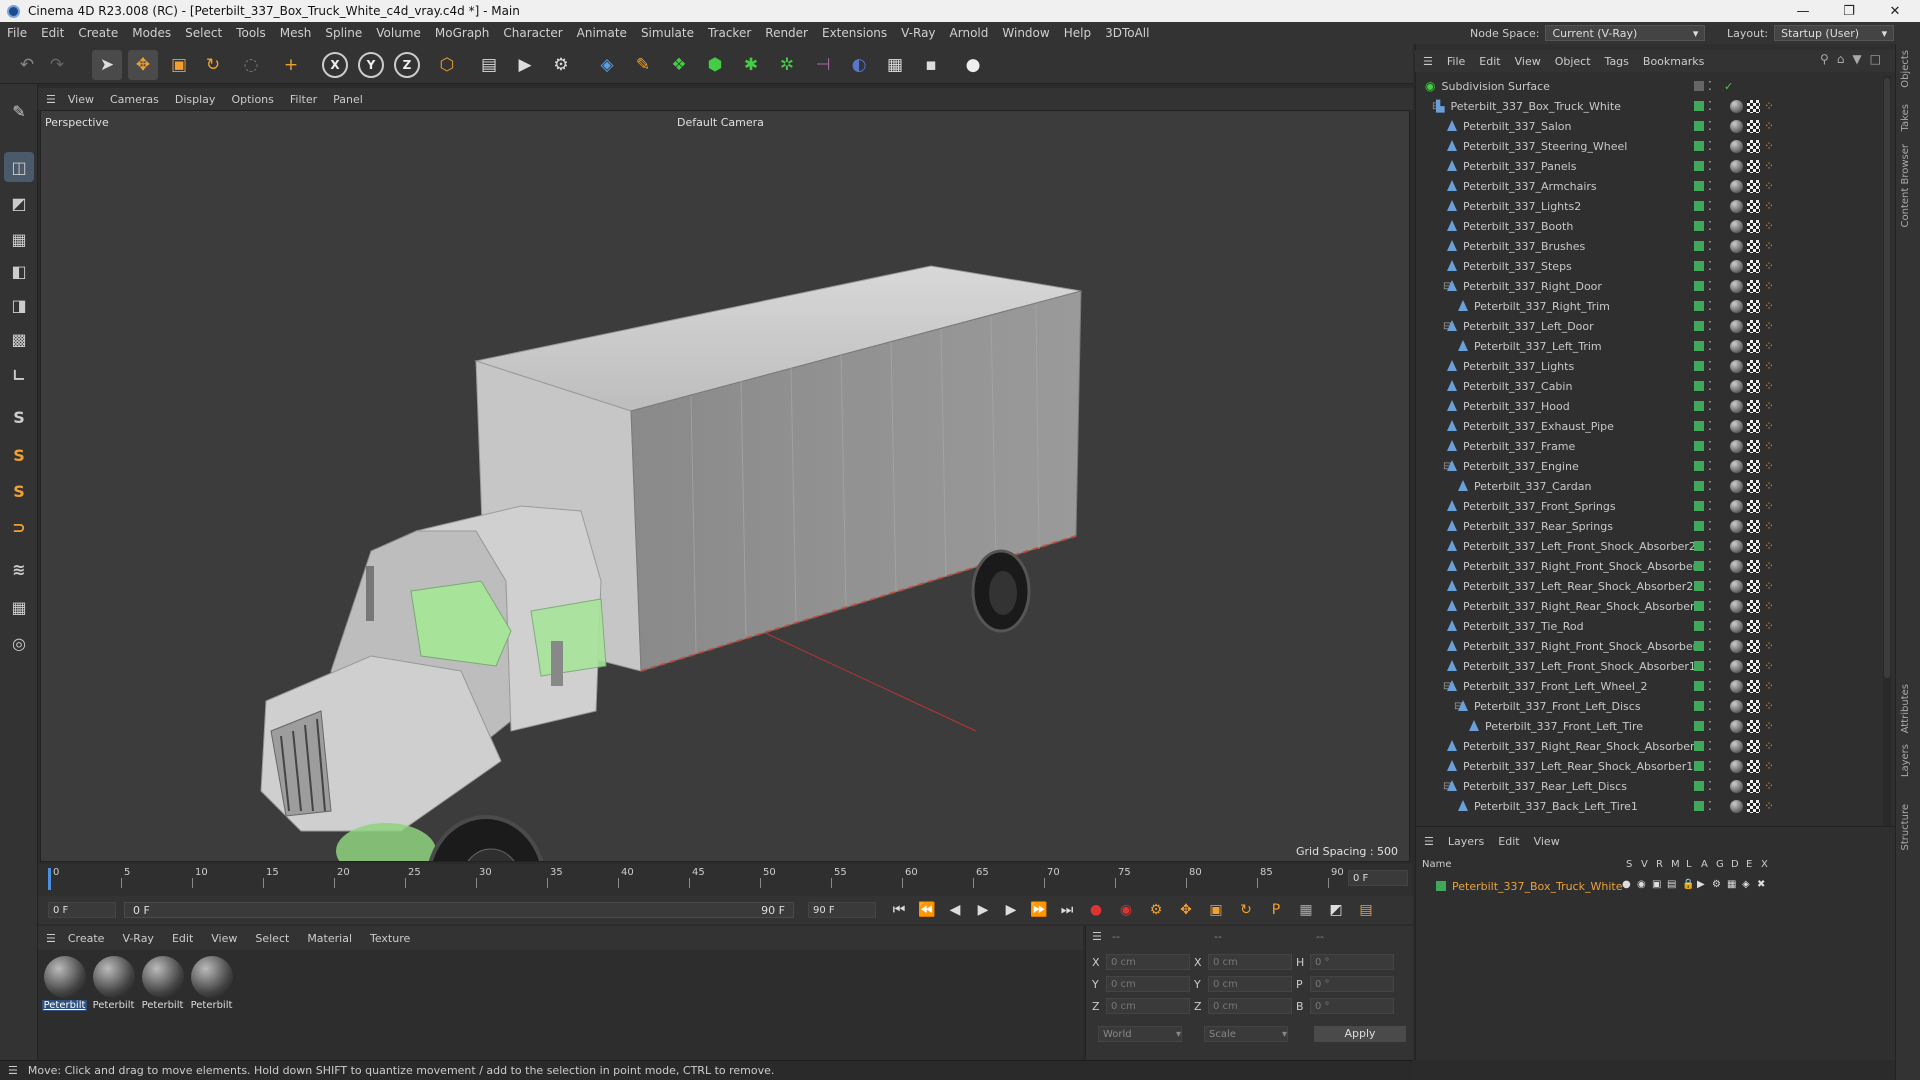 The width and height of the screenshot is (1920, 1080). I want to click on menu-select: Select, so click(203, 33).